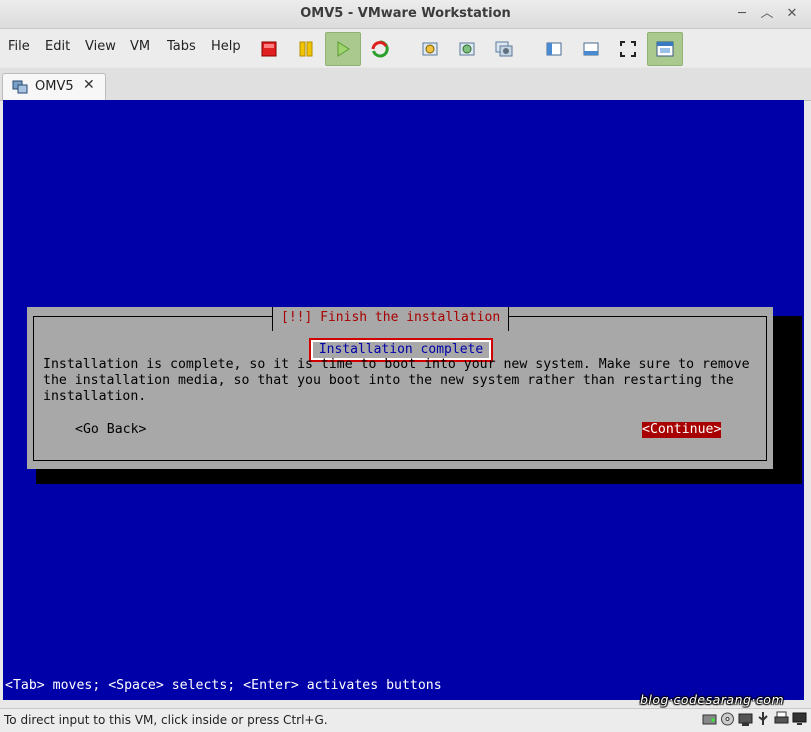  What do you see at coordinates (181, 46) in the screenshot?
I see `menu-tabs: Tabs` at bounding box center [181, 46].